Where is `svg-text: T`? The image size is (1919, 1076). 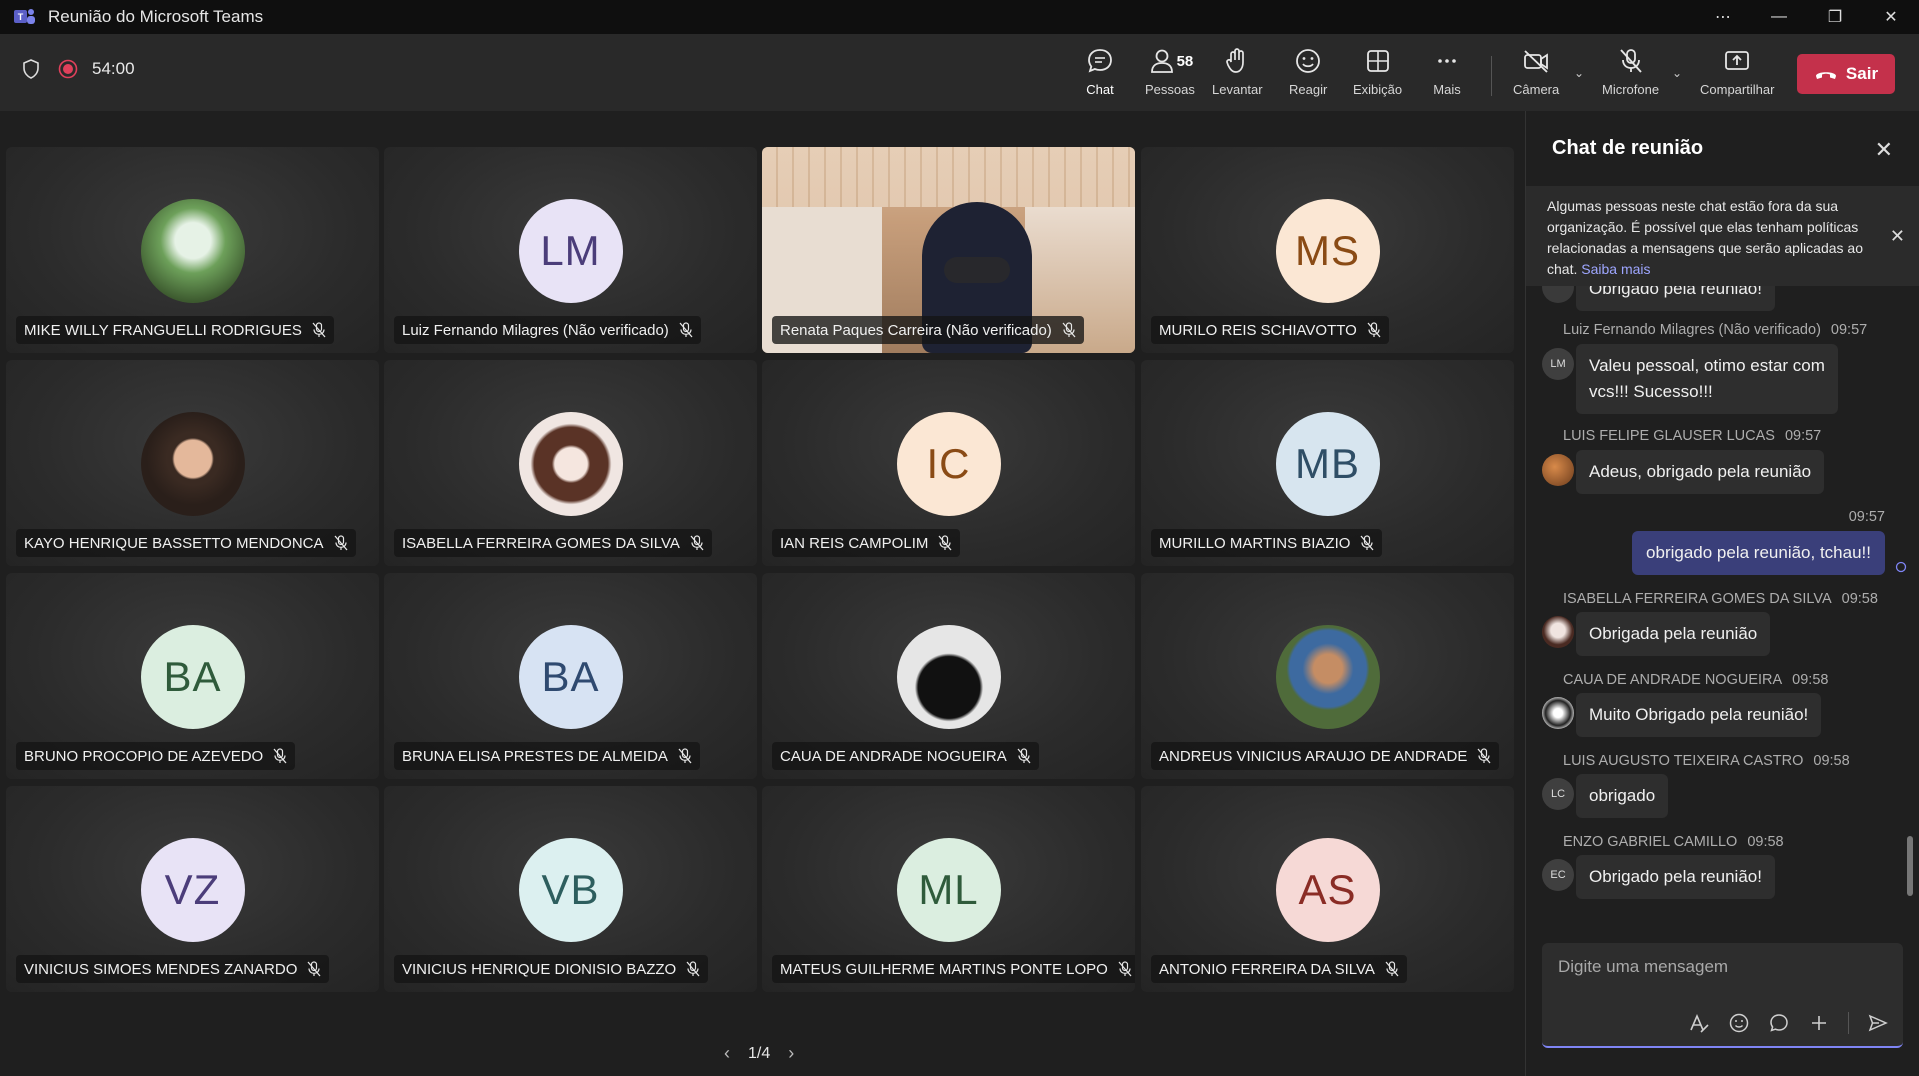
svg-text: T is located at coordinates (21, 17).